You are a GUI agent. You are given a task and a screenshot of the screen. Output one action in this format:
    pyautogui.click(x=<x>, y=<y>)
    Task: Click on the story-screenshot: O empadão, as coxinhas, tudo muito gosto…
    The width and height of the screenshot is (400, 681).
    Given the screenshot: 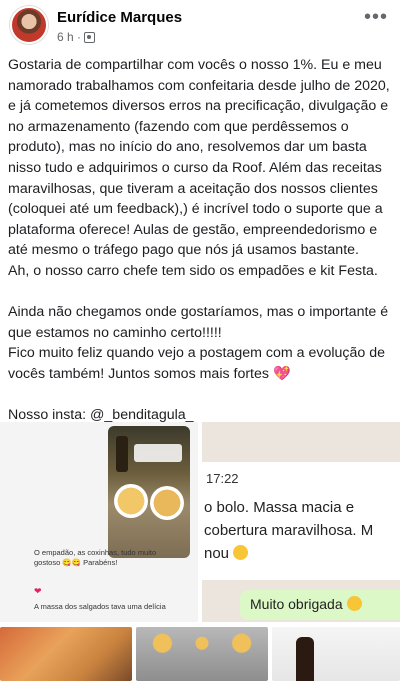 What is the action you would take?
    pyautogui.click(x=99, y=522)
    